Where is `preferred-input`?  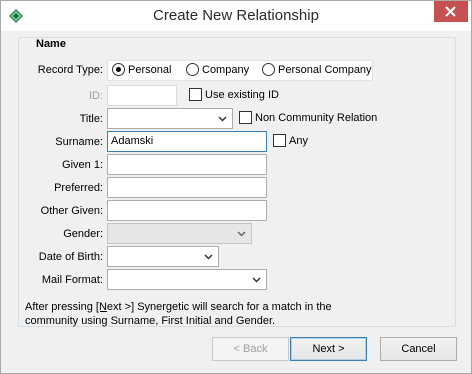
preferred-input is located at coordinates (187, 187).